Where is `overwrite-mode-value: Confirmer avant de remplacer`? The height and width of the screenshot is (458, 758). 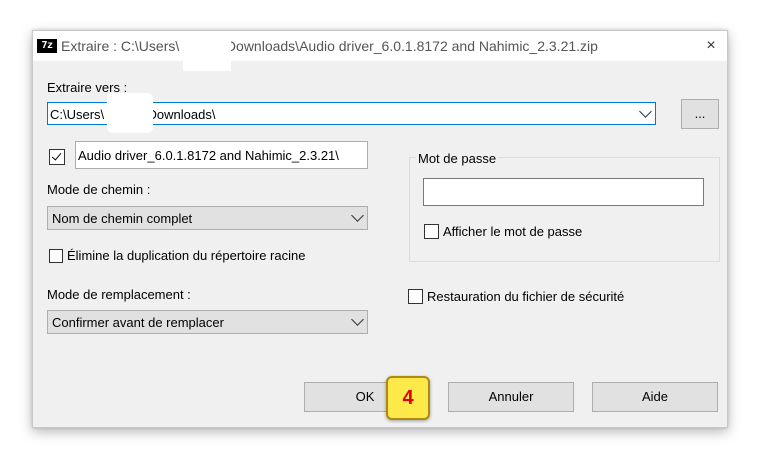
overwrite-mode-value: Confirmer avant de remplacer is located at coordinates (138, 322).